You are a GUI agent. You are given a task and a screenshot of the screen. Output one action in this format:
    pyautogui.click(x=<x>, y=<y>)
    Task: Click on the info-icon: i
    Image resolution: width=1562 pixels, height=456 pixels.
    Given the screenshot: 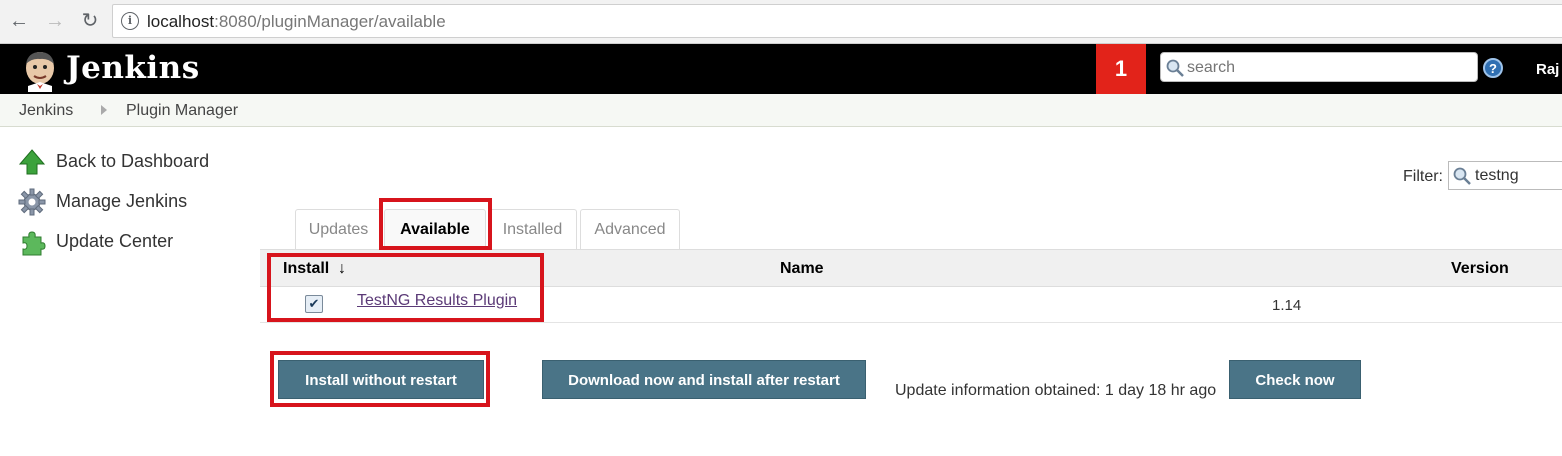 What is the action you would take?
    pyautogui.click(x=130, y=21)
    